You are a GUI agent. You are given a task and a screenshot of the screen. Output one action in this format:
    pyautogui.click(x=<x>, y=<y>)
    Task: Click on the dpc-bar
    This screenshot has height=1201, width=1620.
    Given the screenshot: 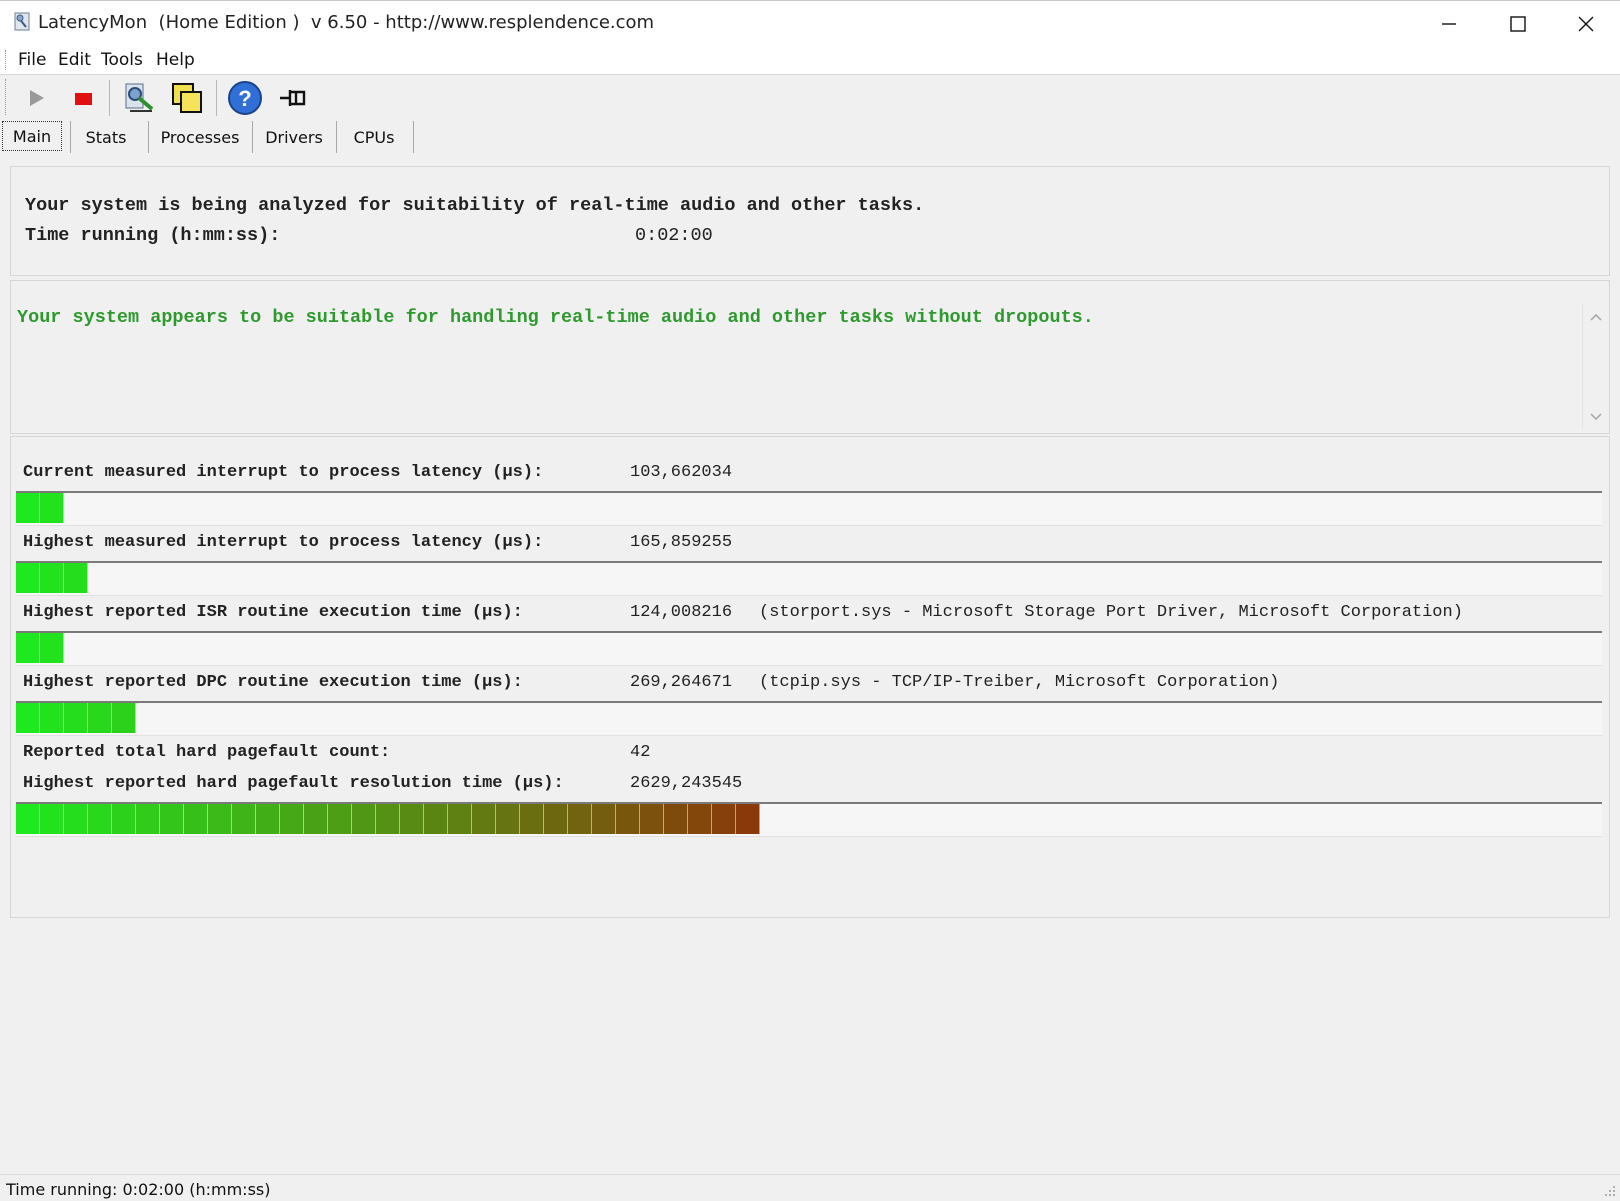 What is the action you would take?
    pyautogui.click(x=809, y=718)
    